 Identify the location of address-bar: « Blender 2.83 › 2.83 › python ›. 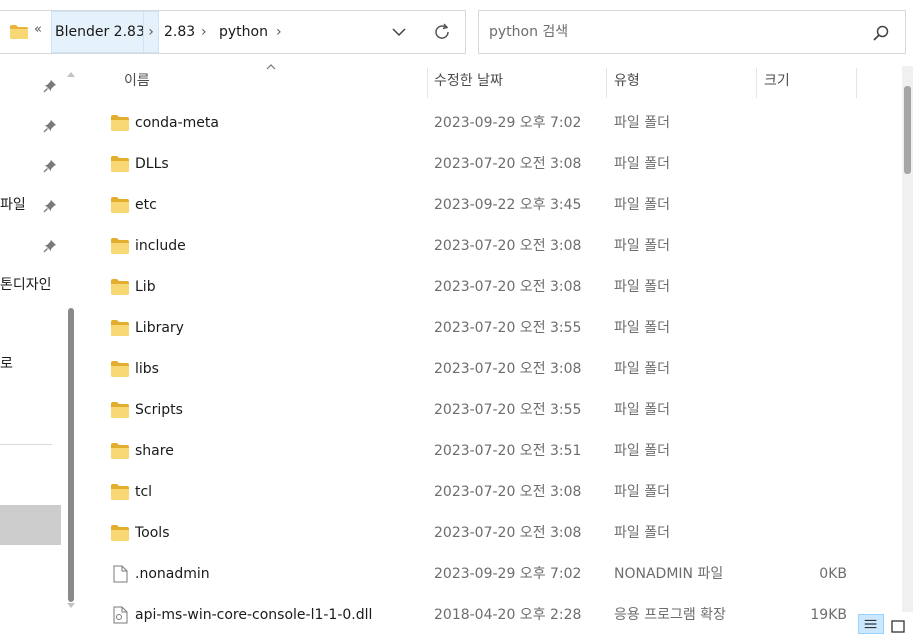
(233, 32).